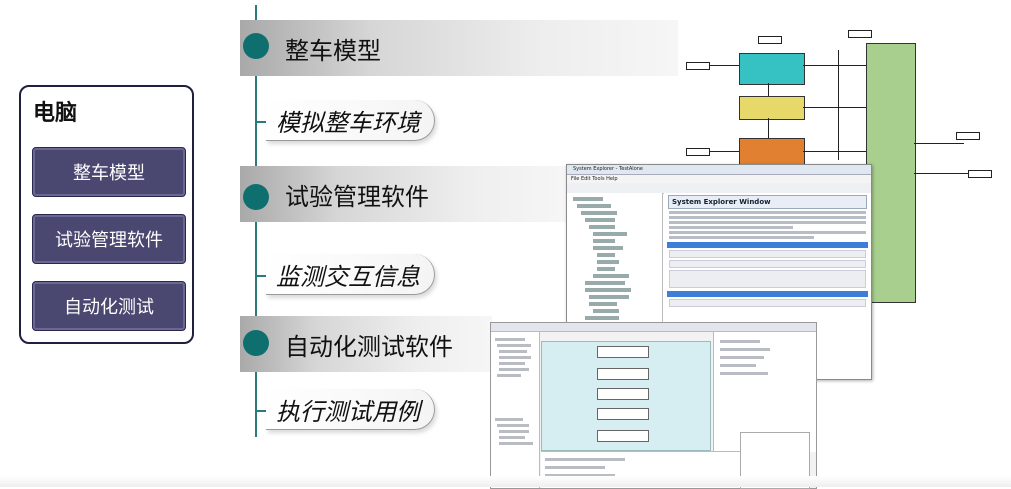  Describe the element at coordinates (772, 152) in the screenshot. I see `model-block-orange` at that location.